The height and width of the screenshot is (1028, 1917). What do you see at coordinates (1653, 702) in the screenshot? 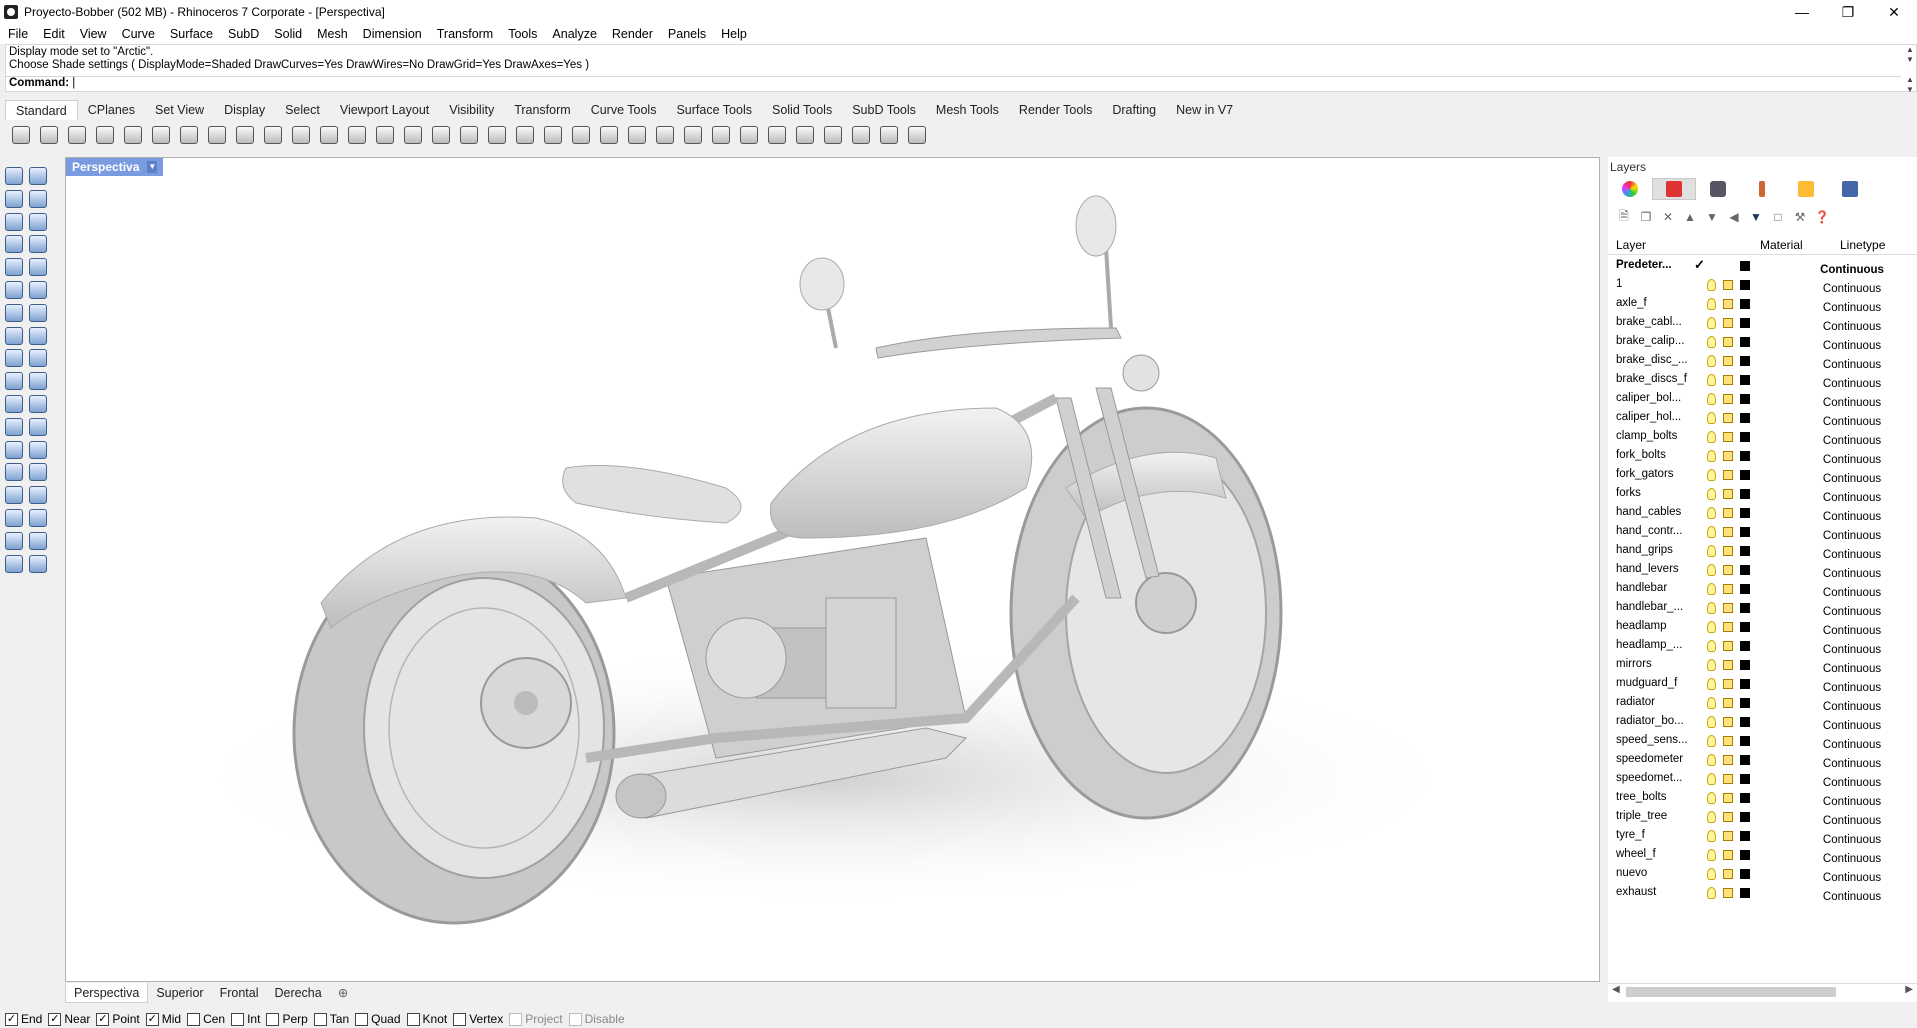
I see `layer-name: radiator` at bounding box center [1653, 702].